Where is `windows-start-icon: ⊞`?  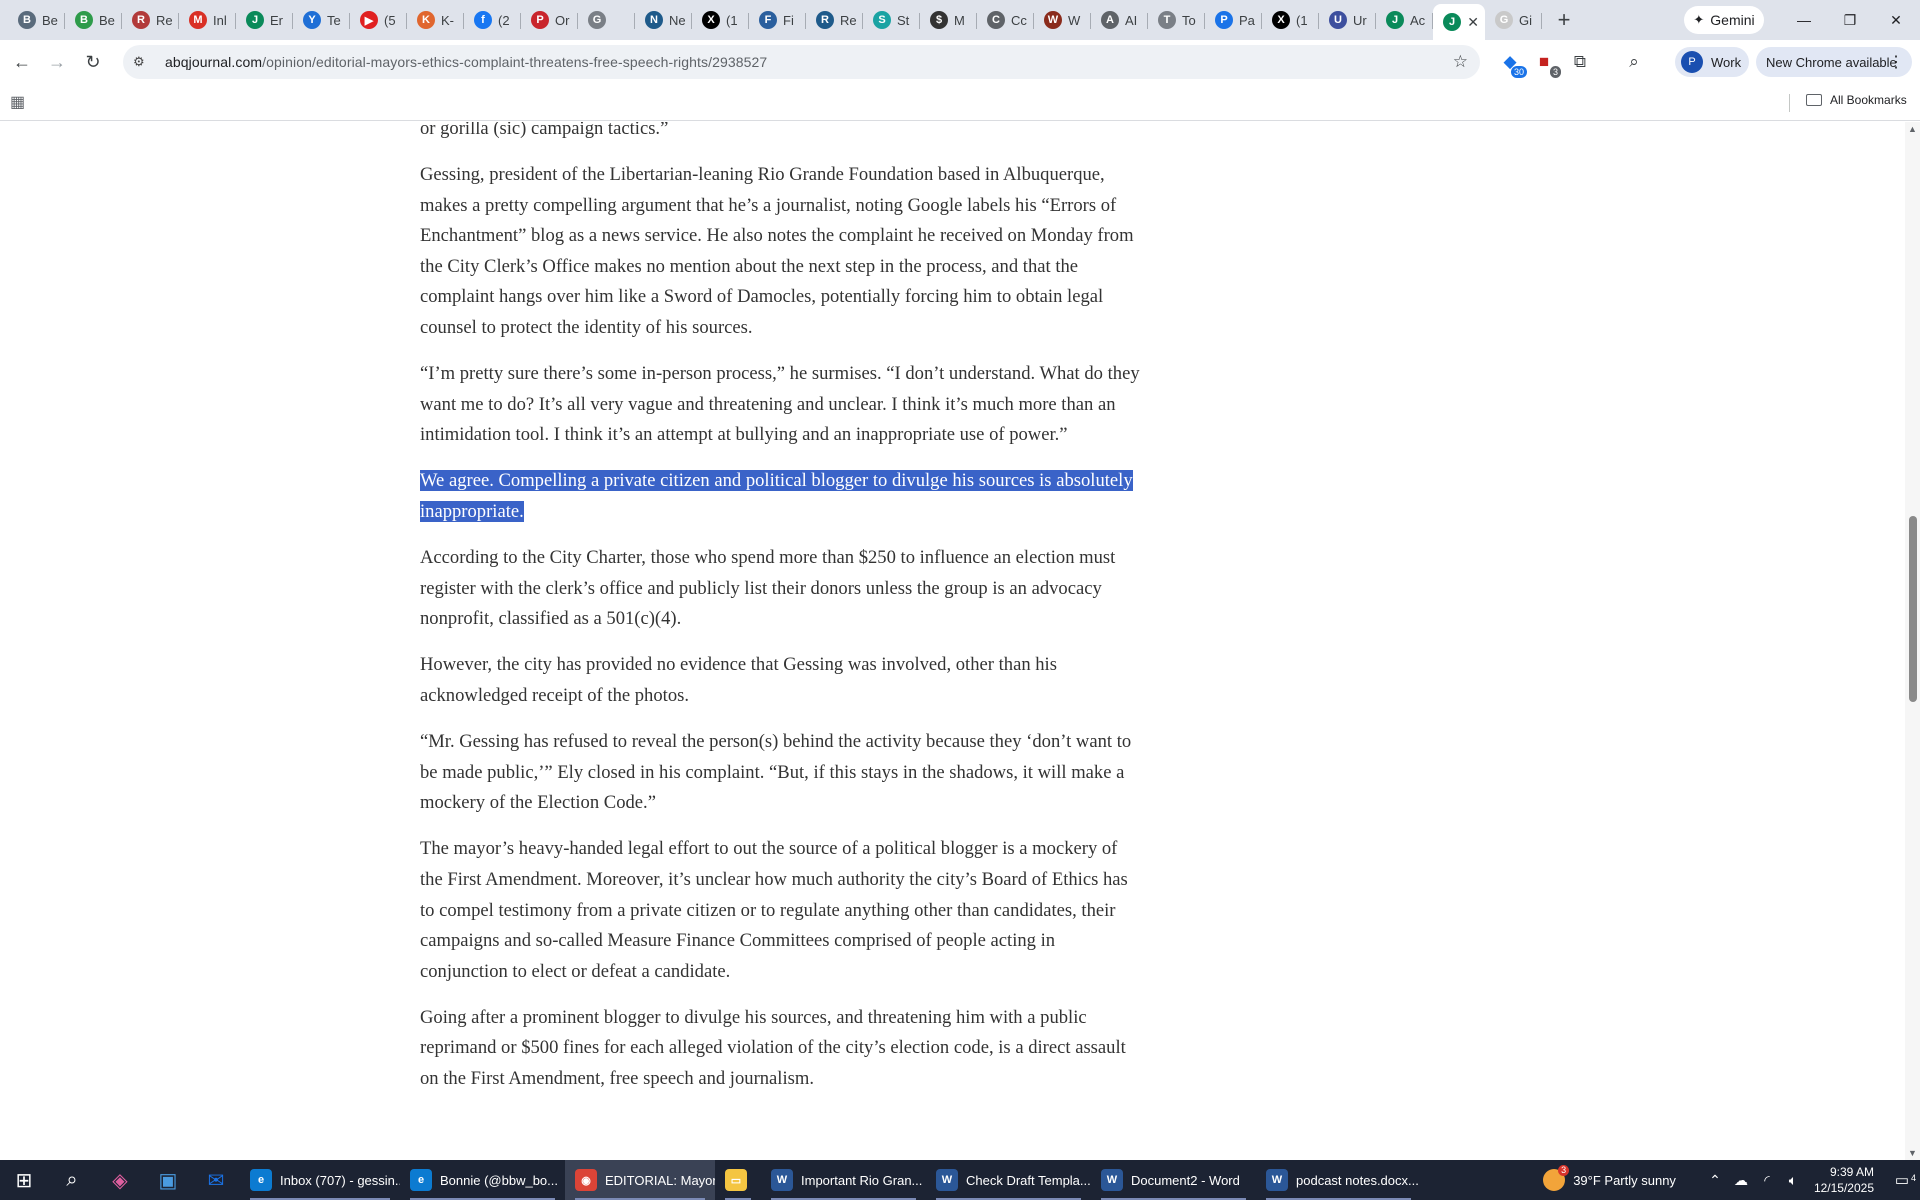 windows-start-icon: ⊞ is located at coordinates (24, 1180).